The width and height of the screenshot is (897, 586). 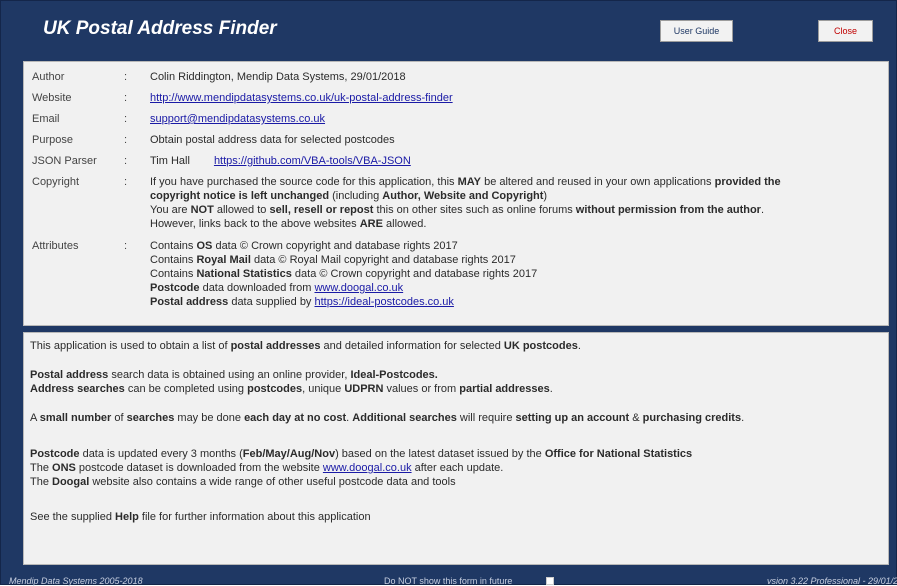 I want to click on user-guide-button: User Guide, so click(x=696, y=31).